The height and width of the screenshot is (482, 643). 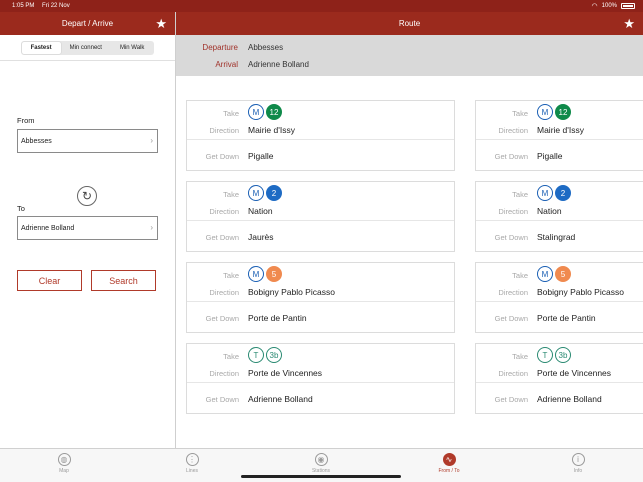 I want to click on departure-label: Departure, so click(x=220, y=47).